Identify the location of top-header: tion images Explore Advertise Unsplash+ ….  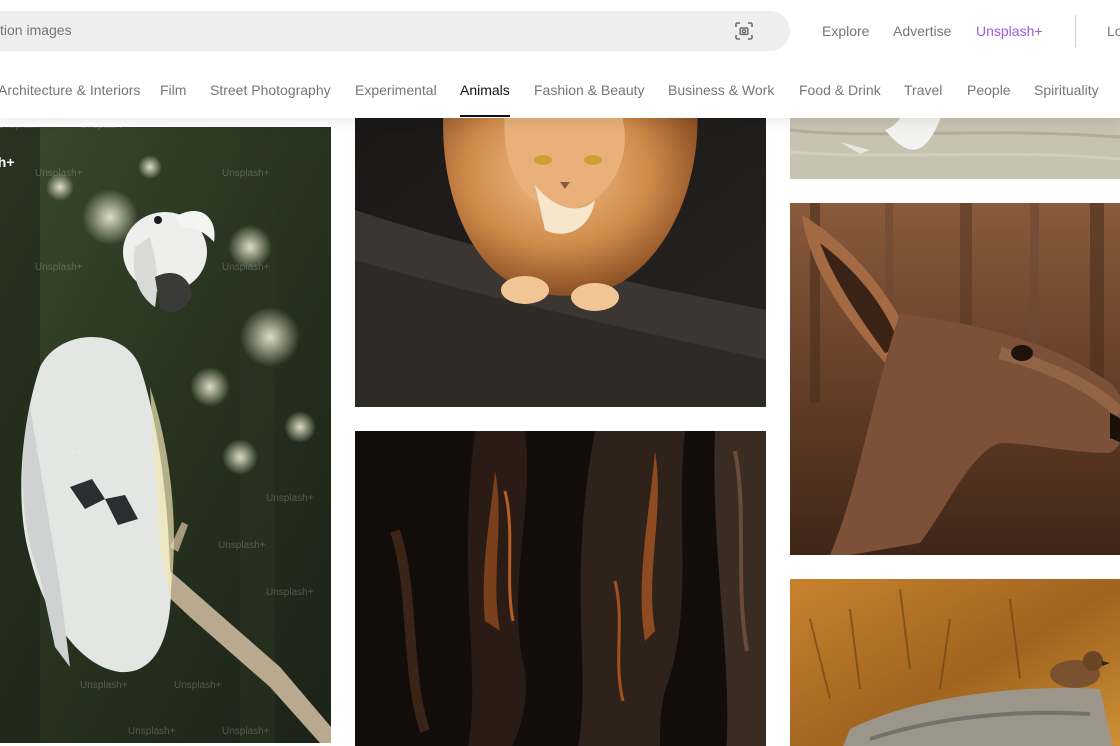
(560, 31).